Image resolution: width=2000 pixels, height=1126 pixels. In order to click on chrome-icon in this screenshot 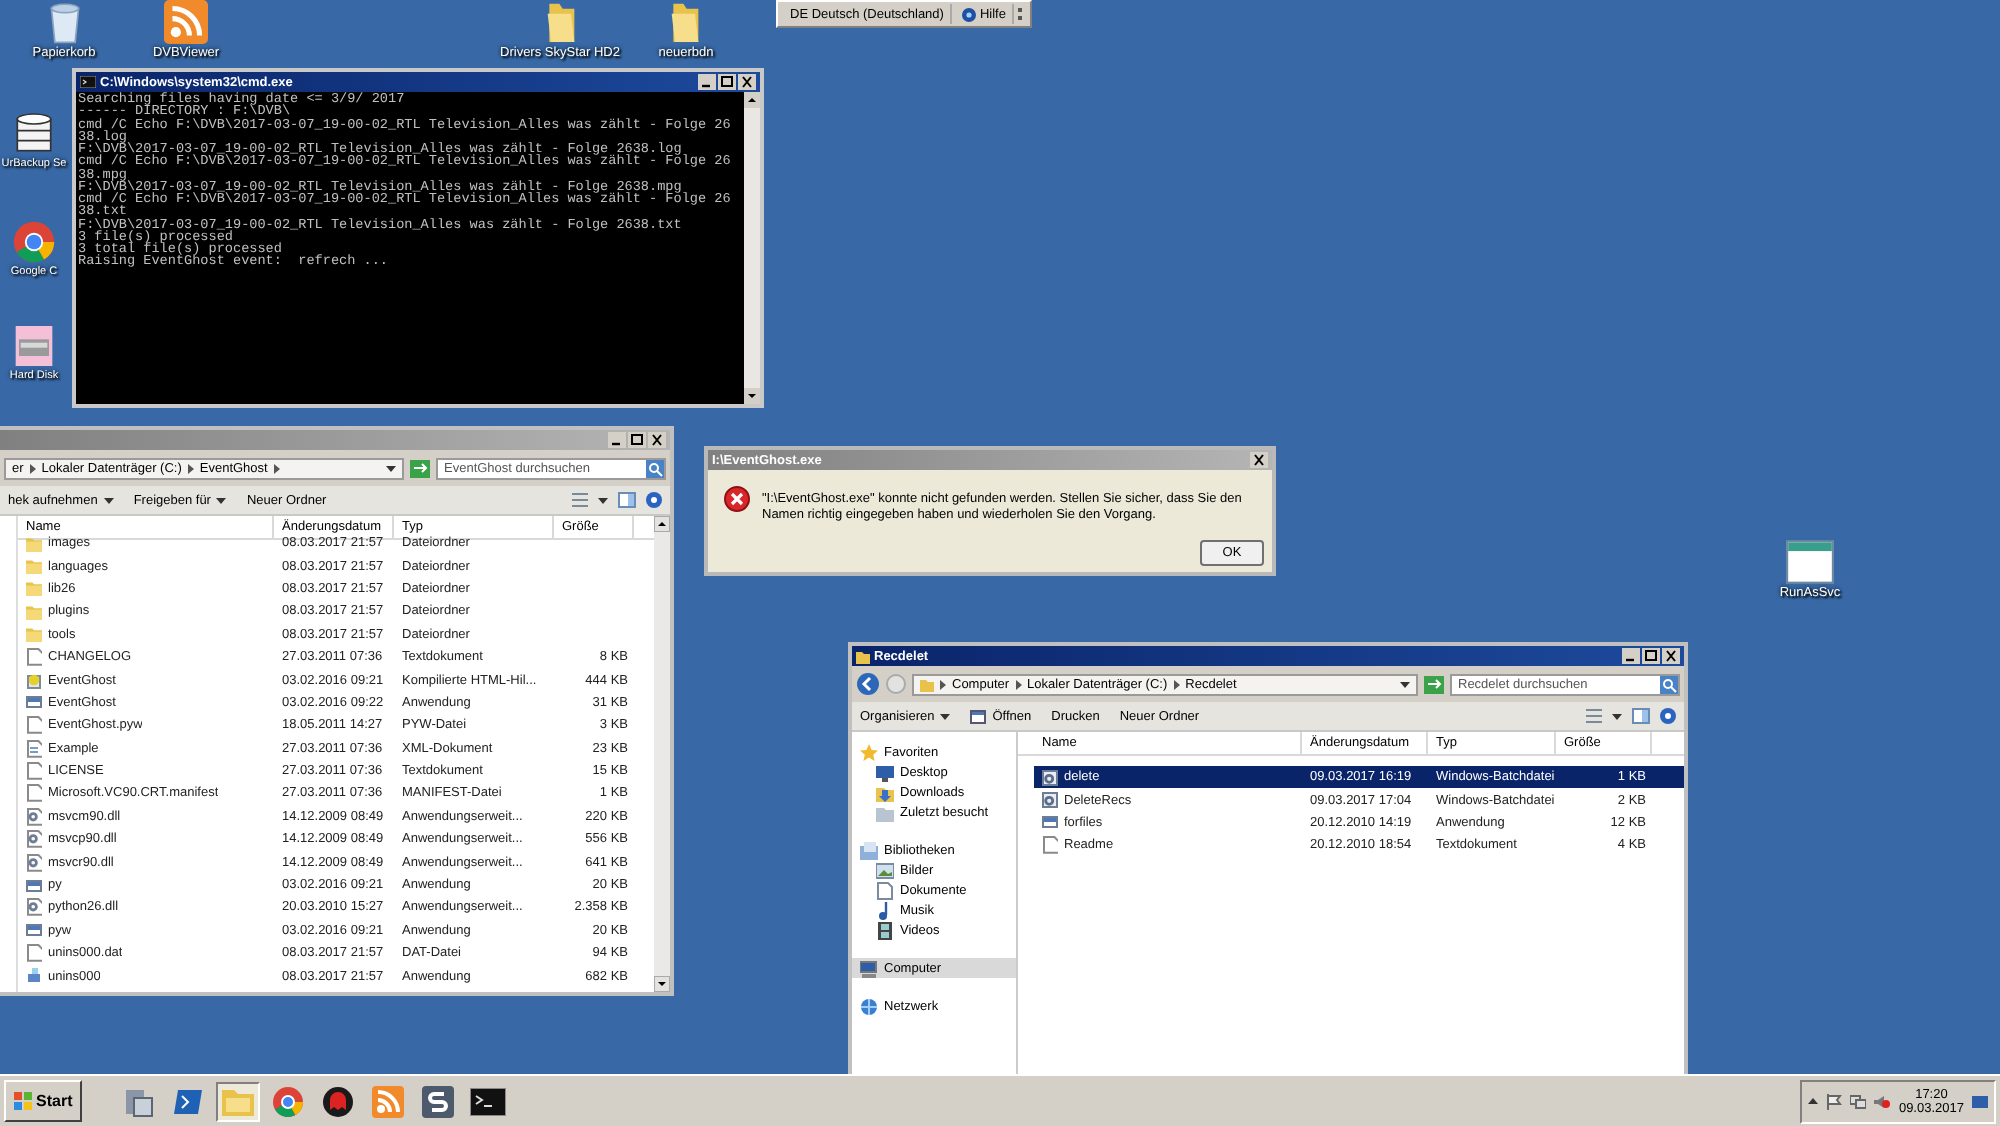, I will do `click(34, 242)`.